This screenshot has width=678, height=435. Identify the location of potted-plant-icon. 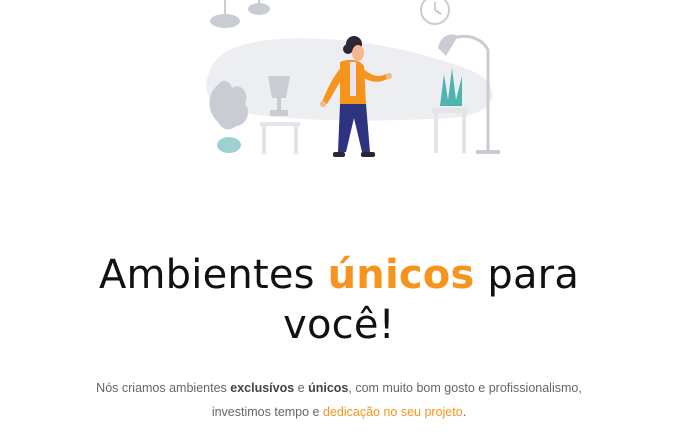
(229, 116).